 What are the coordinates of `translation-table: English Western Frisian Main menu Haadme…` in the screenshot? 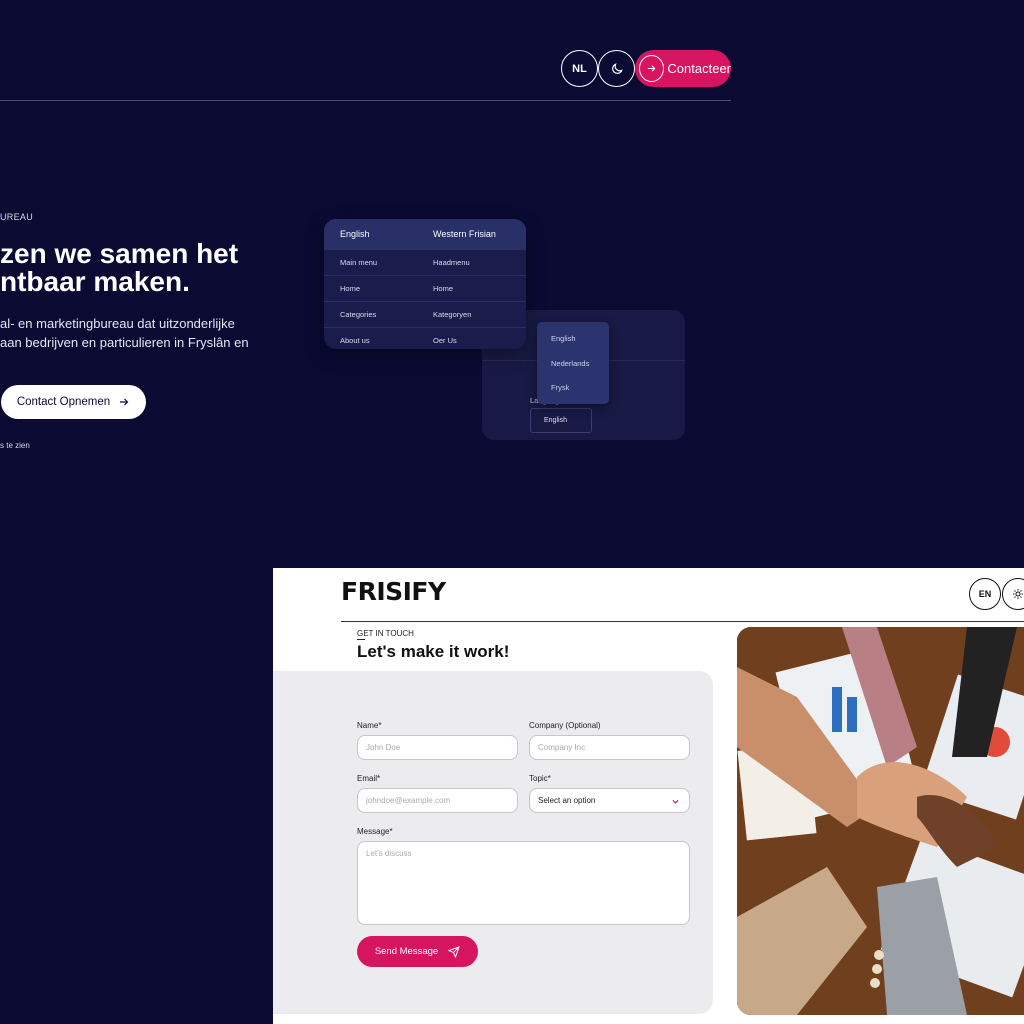 It's located at (425, 284).